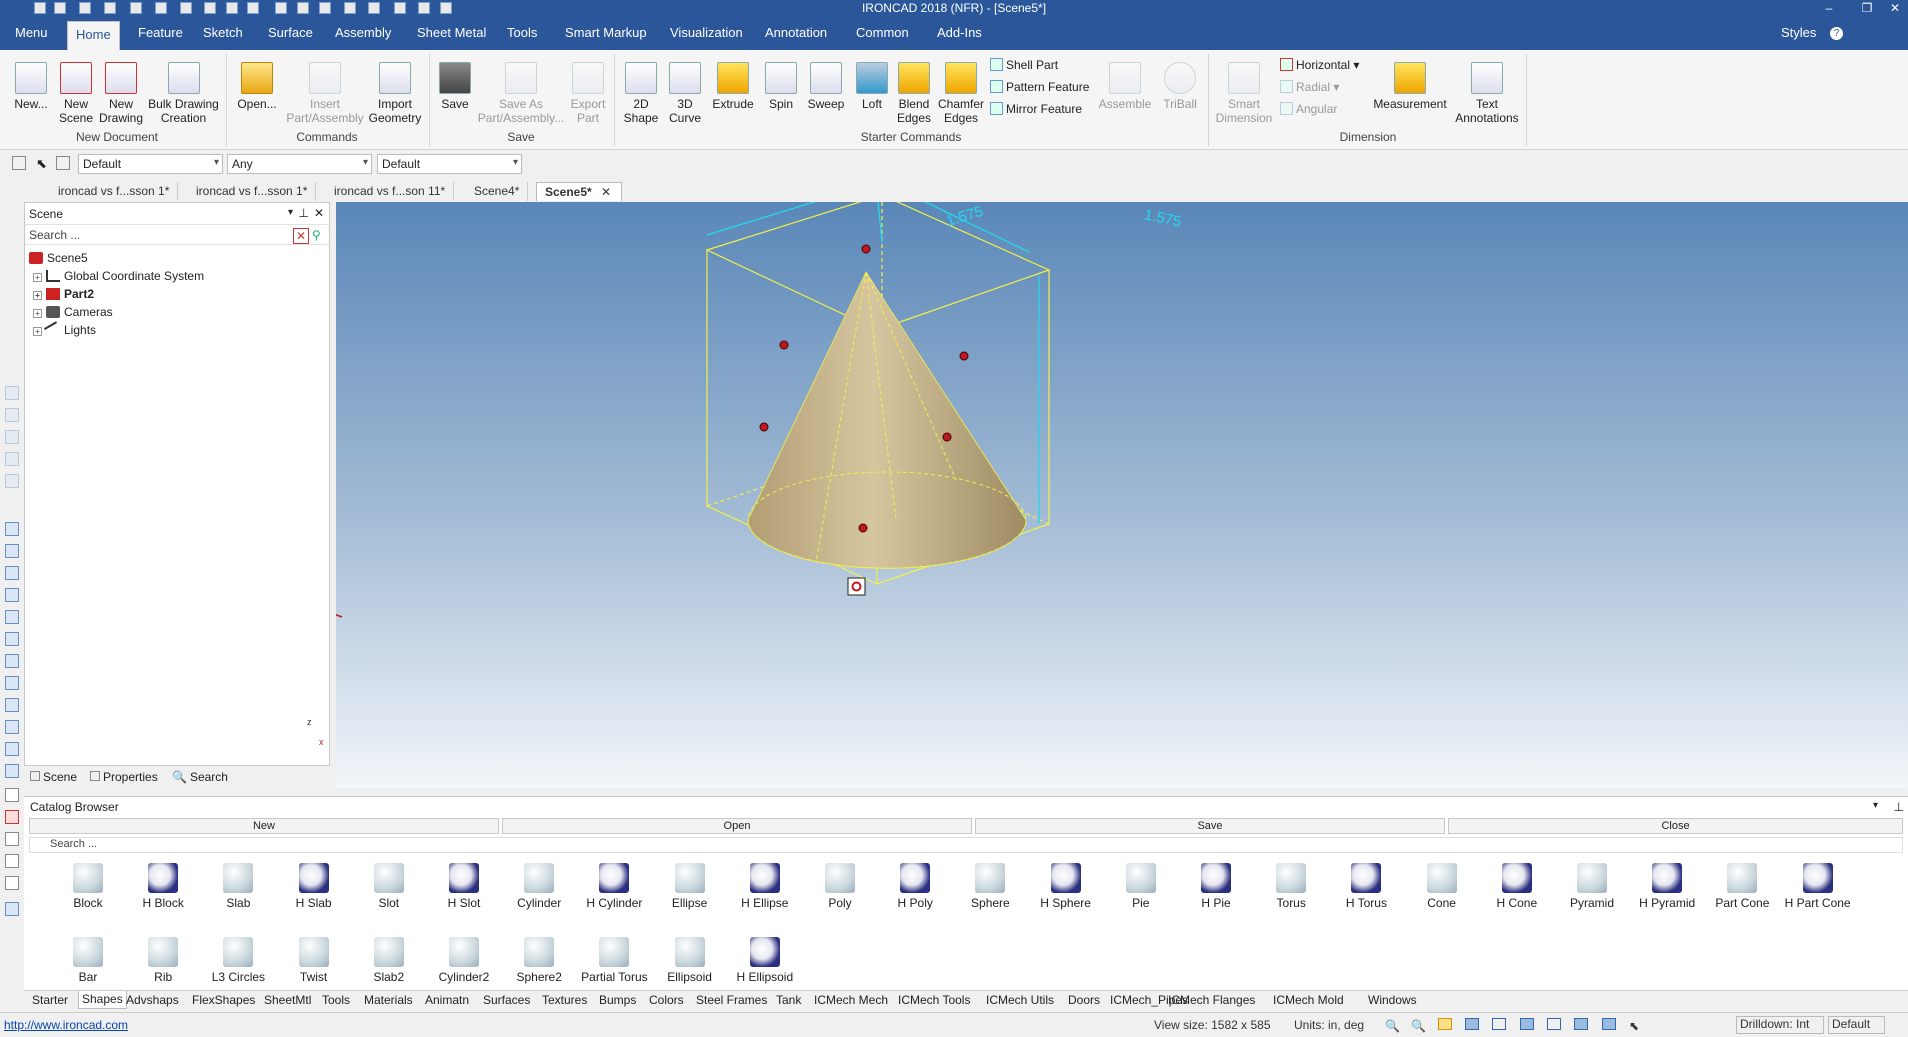 This screenshot has height=1037, width=1908. What do you see at coordinates (934, 1000) in the screenshot?
I see `catalog-tab-icmech-tools: ICMech Tools` at bounding box center [934, 1000].